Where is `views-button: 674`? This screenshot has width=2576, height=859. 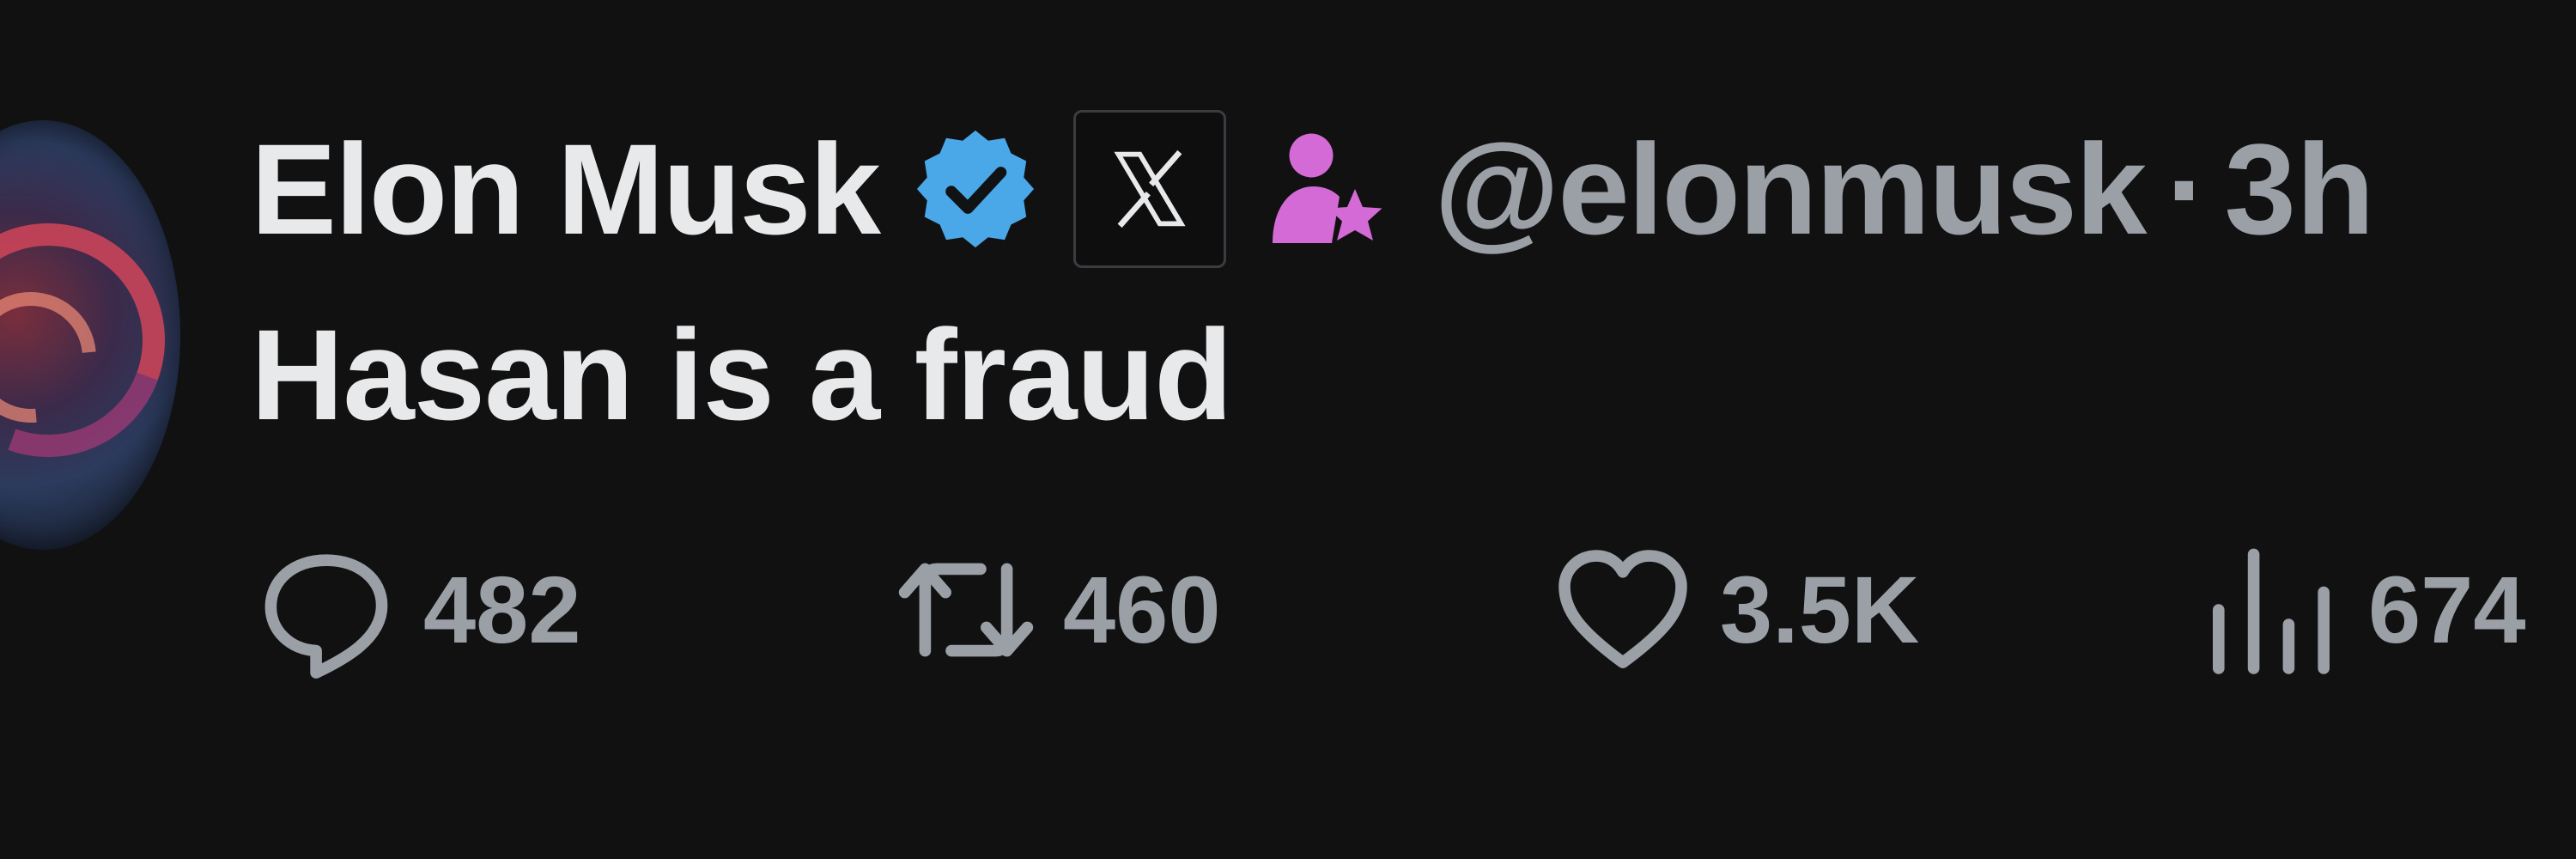 views-button: 674 is located at coordinates (2362, 611).